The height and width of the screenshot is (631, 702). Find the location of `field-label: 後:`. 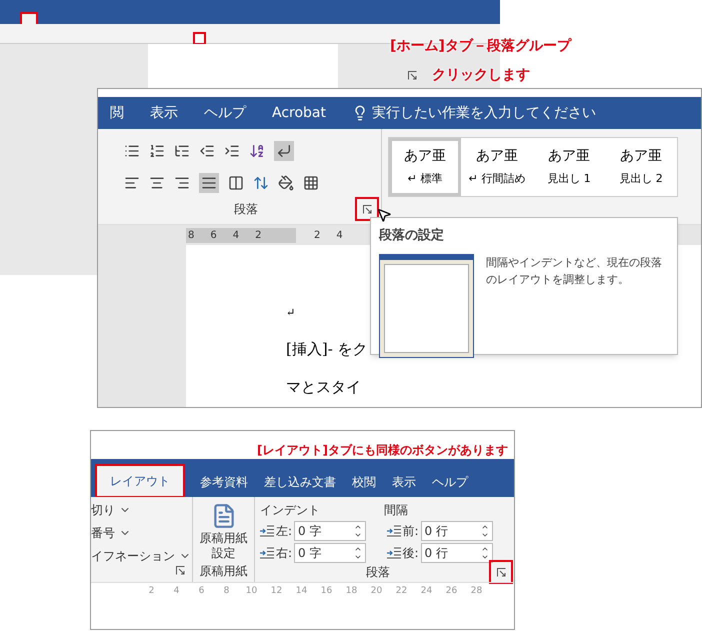

field-label: 後: is located at coordinates (410, 553).